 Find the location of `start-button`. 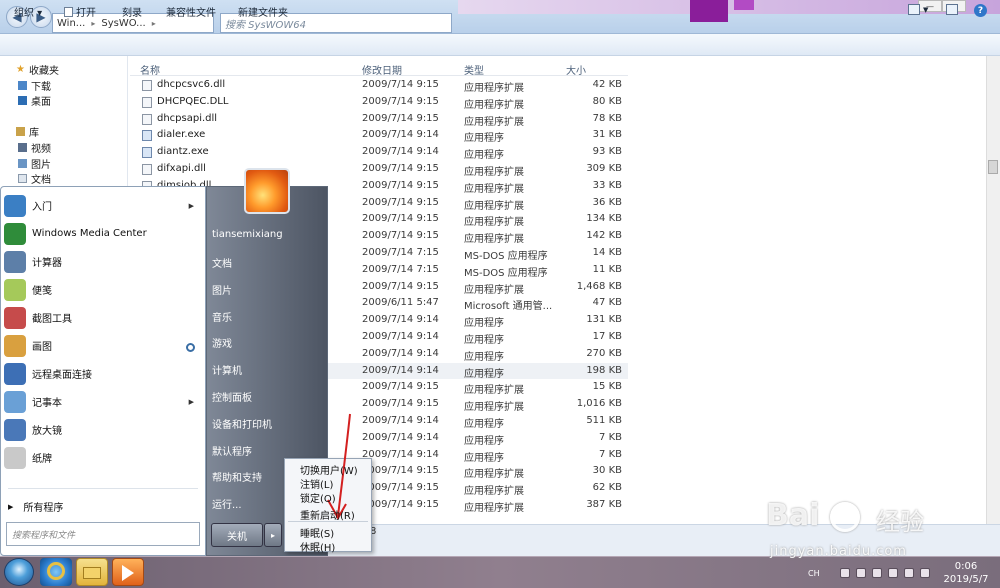

start-button is located at coordinates (19, 572).